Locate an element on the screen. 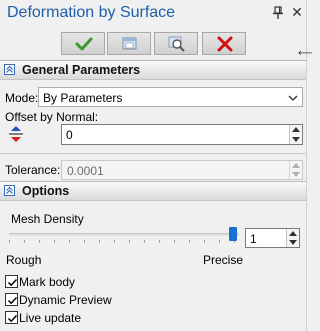  offset-input: 0 is located at coordinates (182, 134).